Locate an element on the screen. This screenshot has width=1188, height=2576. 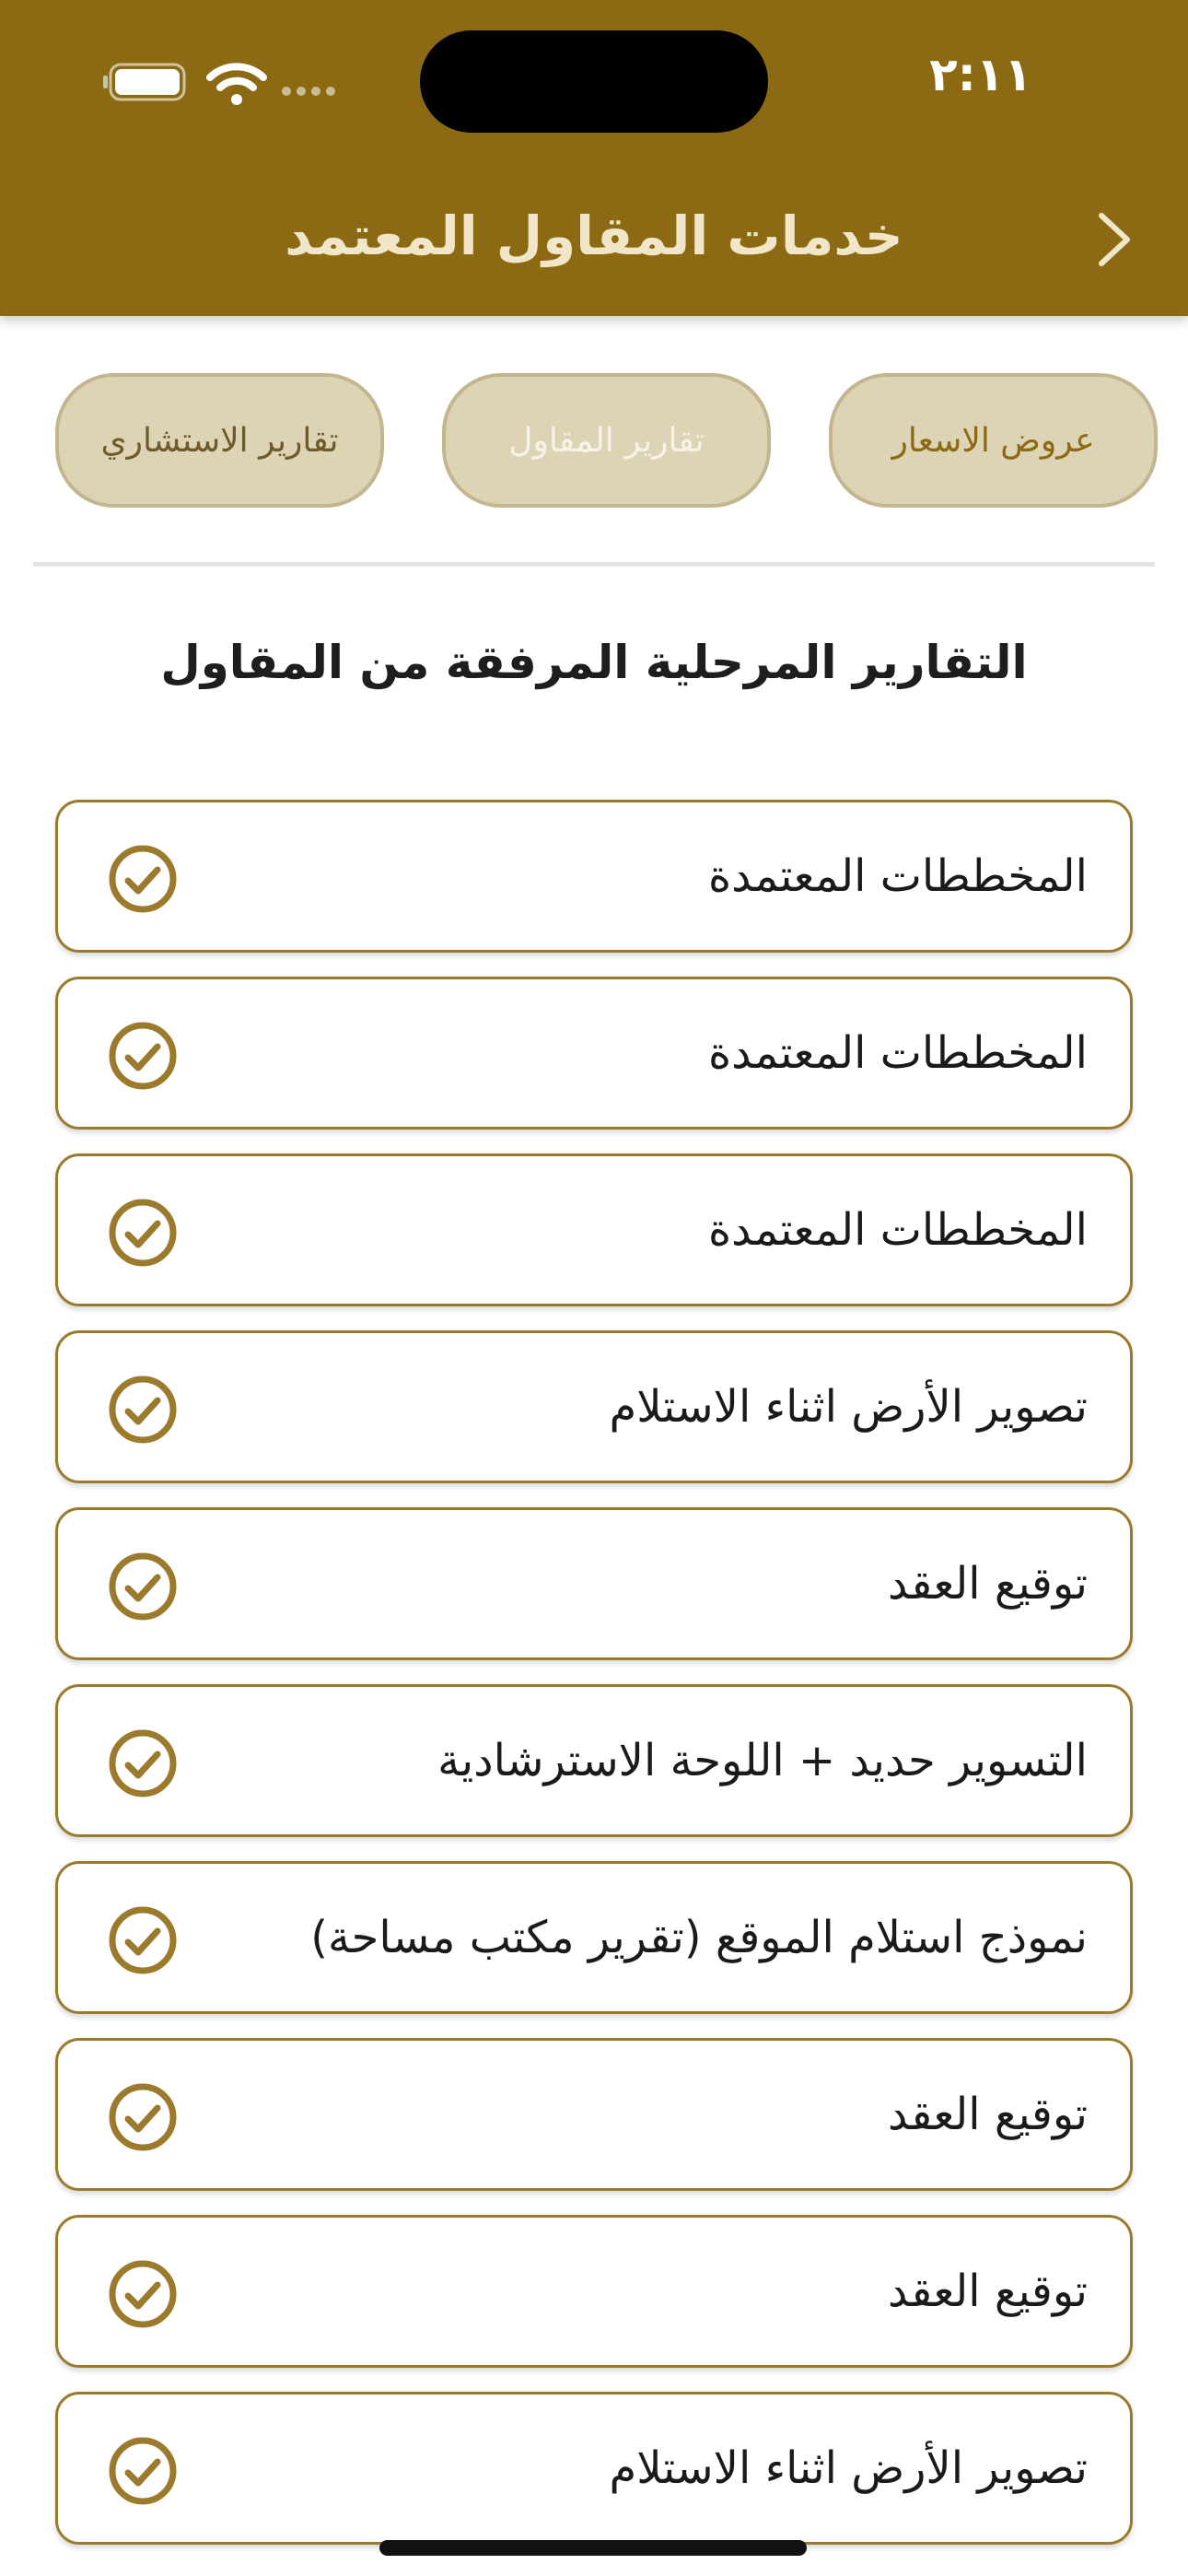
list-item-label: التسوير حديد + اللوحة الاسترشادية is located at coordinates (762, 1760).